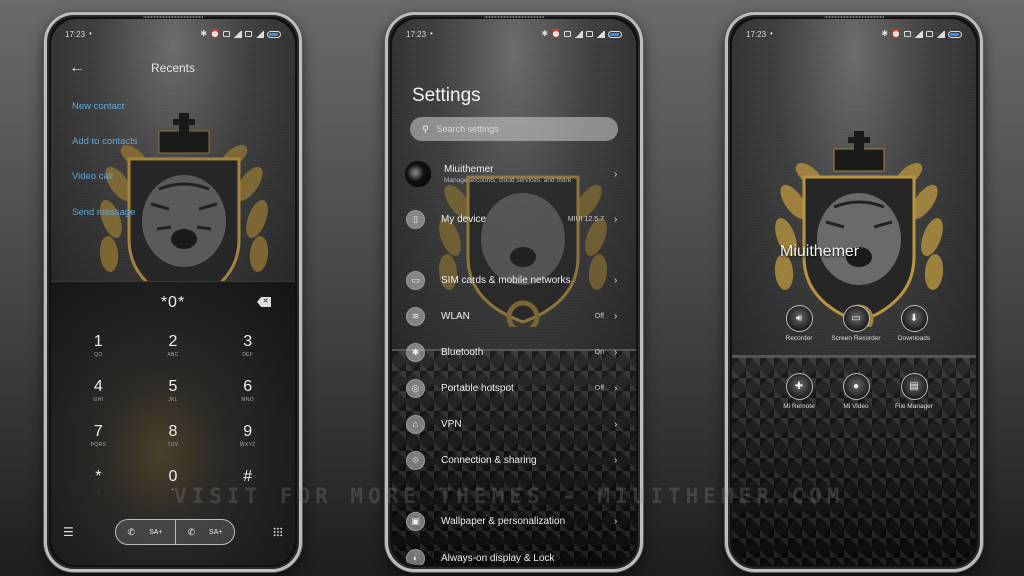  I want to click on settings-item-aod-lock: ◐ Always-on display & Lock, so click(514, 555).